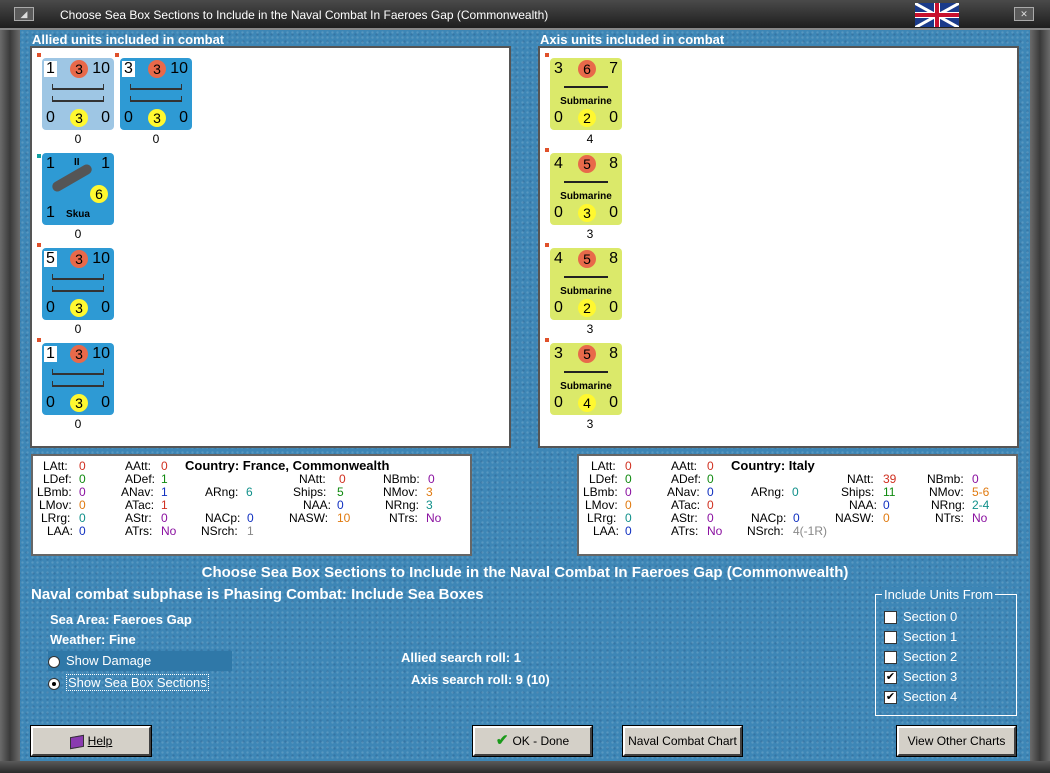 The image size is (1050, 773). I want to click on section-0-checkbox: Section 0, so click(920, 617).